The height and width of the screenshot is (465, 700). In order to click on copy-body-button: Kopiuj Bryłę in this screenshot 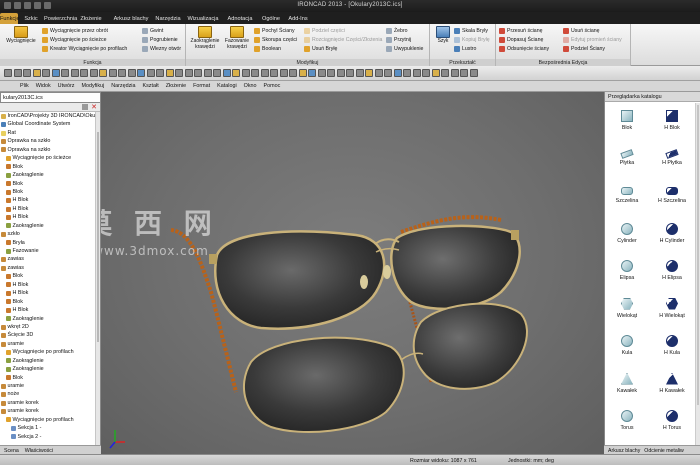, I will do `click(472, 40)`.